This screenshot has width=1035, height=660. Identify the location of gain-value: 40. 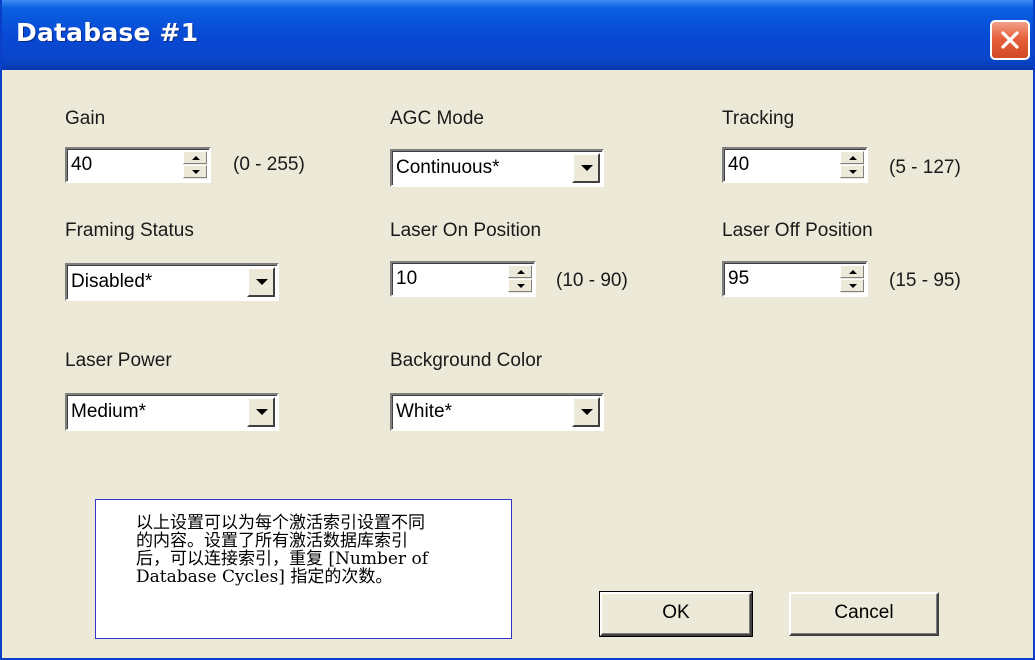
(81, 165).